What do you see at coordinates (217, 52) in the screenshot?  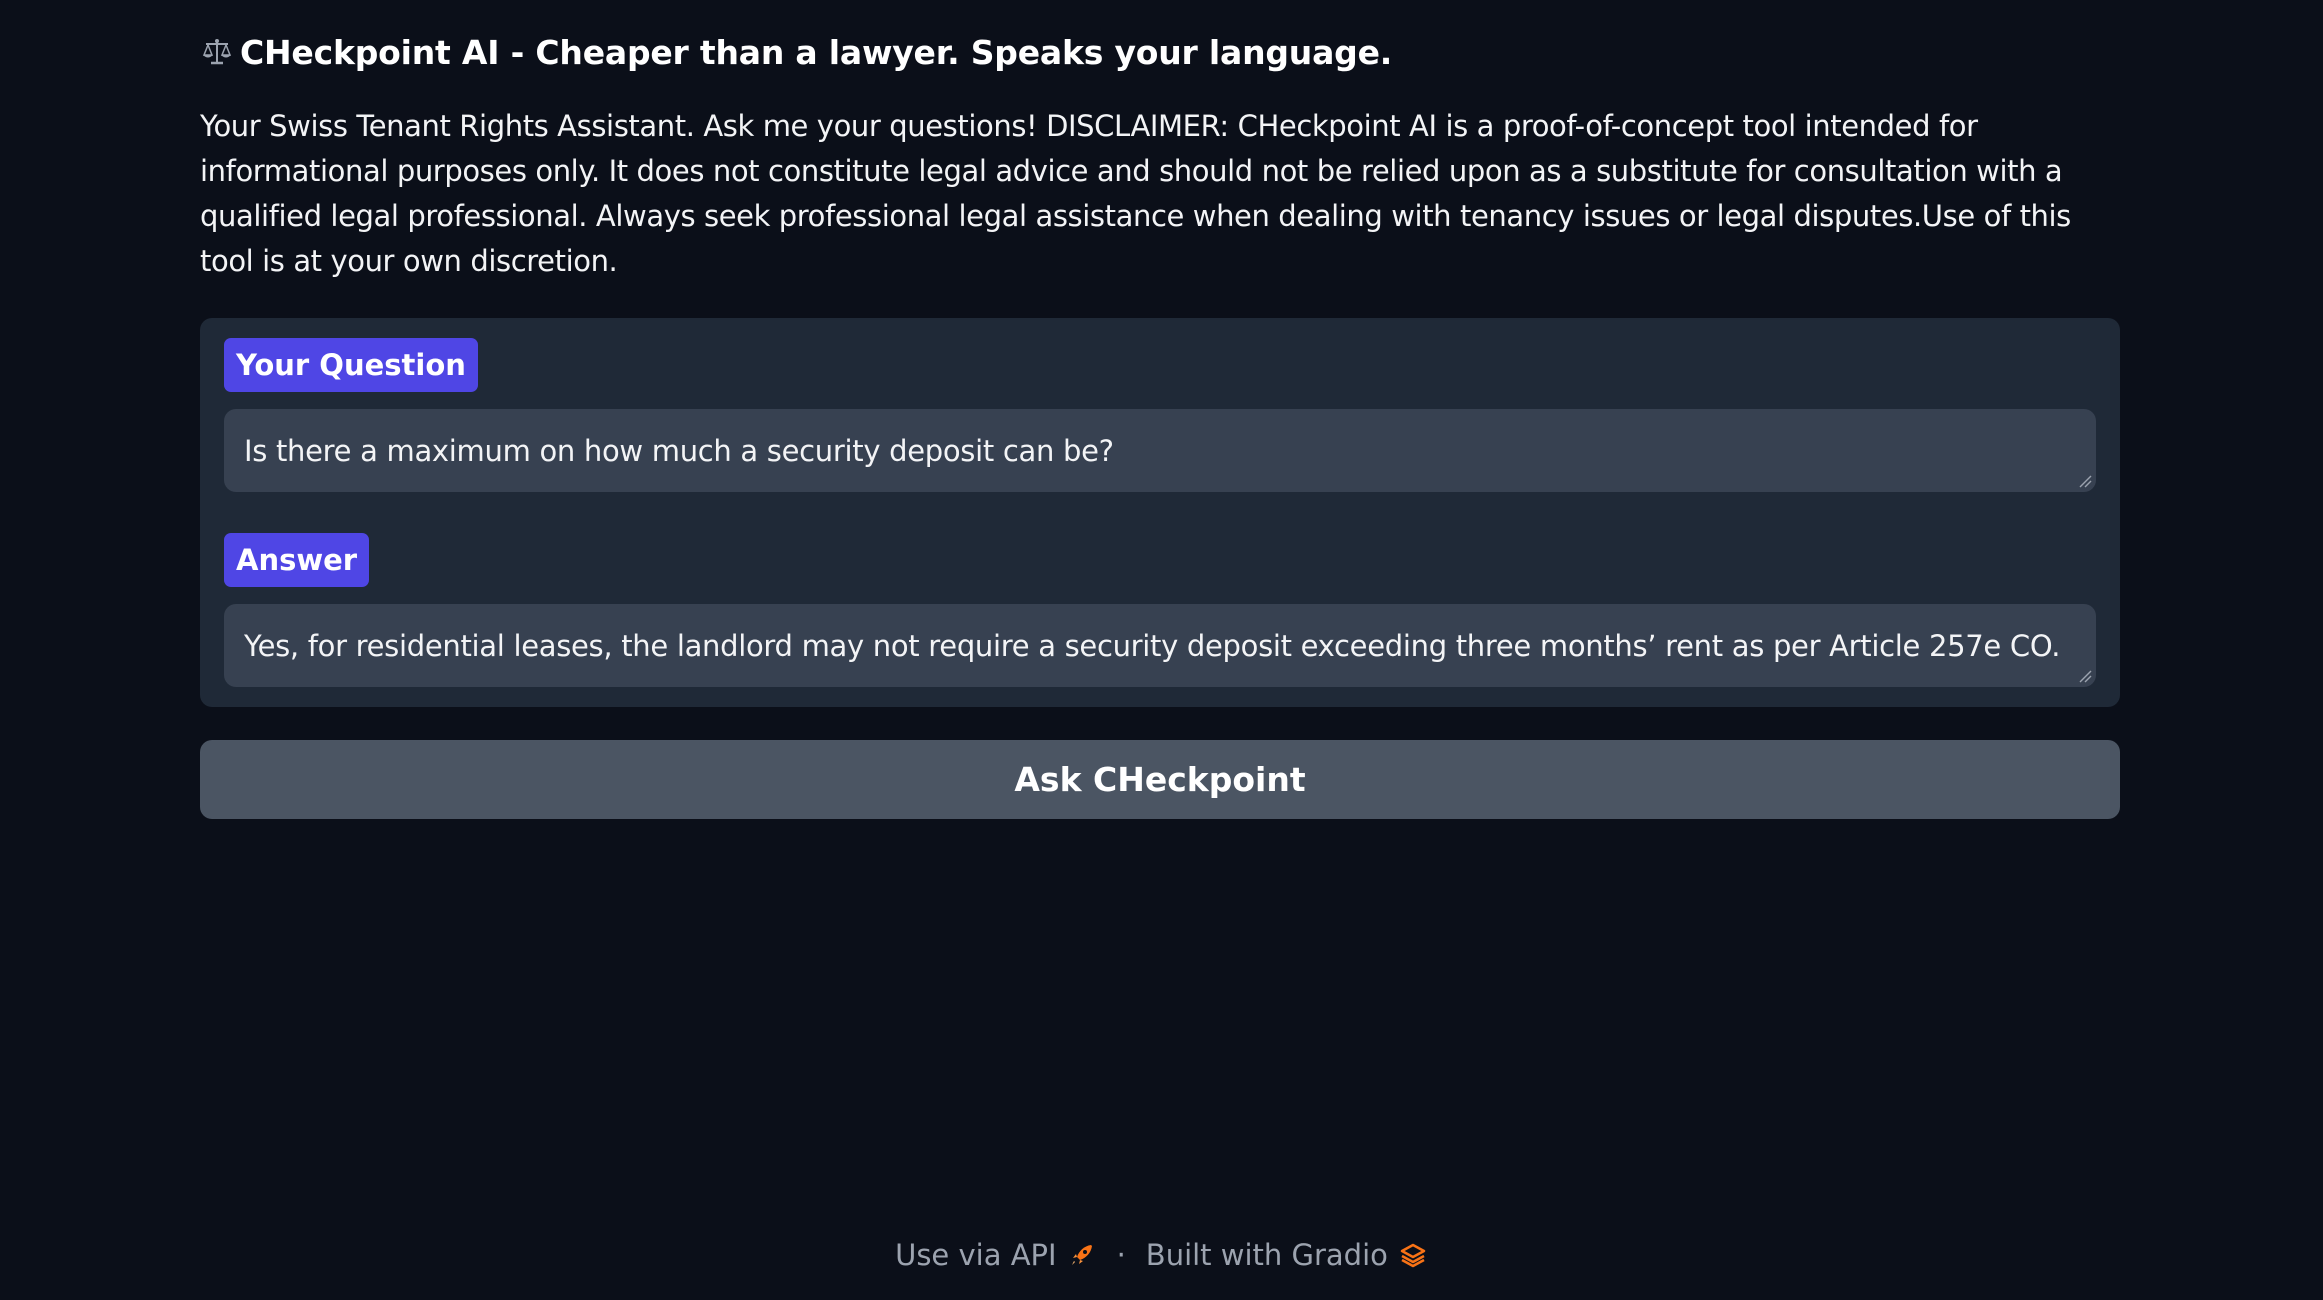 I see `balance-scale-icon` at bounding box center [217, 52].